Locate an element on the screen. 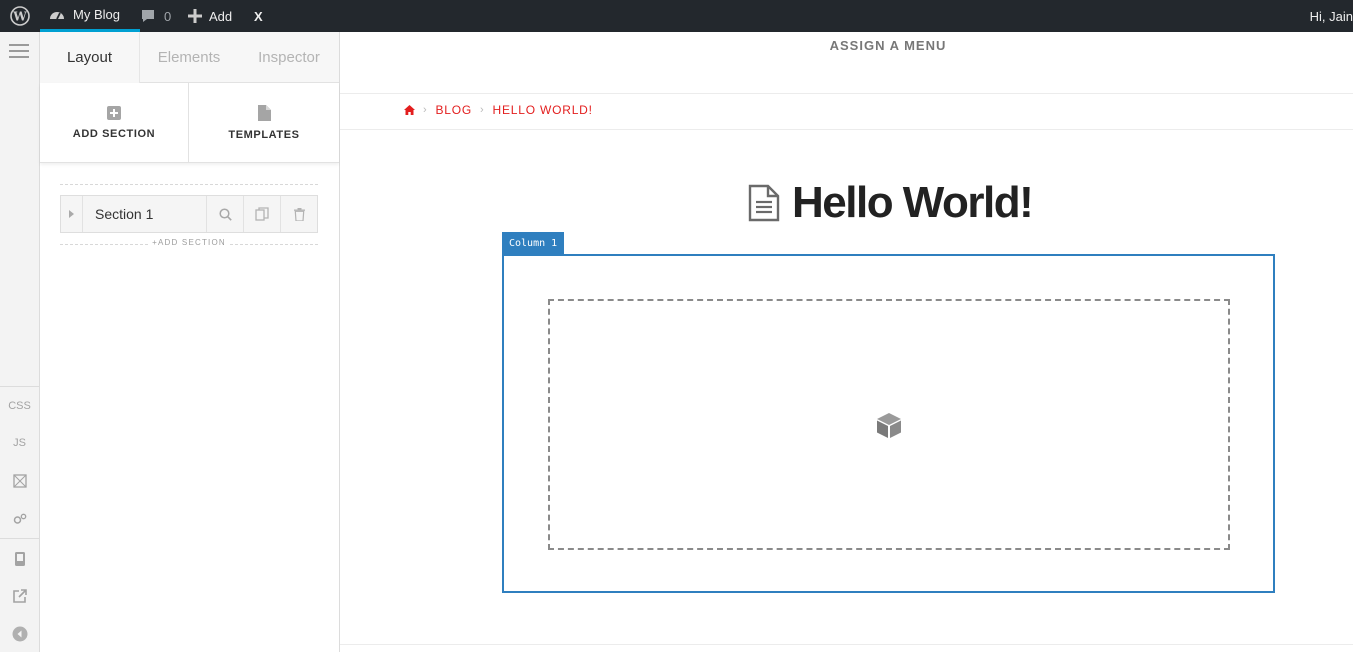  cube-icon is located at coordinates (889, 425).